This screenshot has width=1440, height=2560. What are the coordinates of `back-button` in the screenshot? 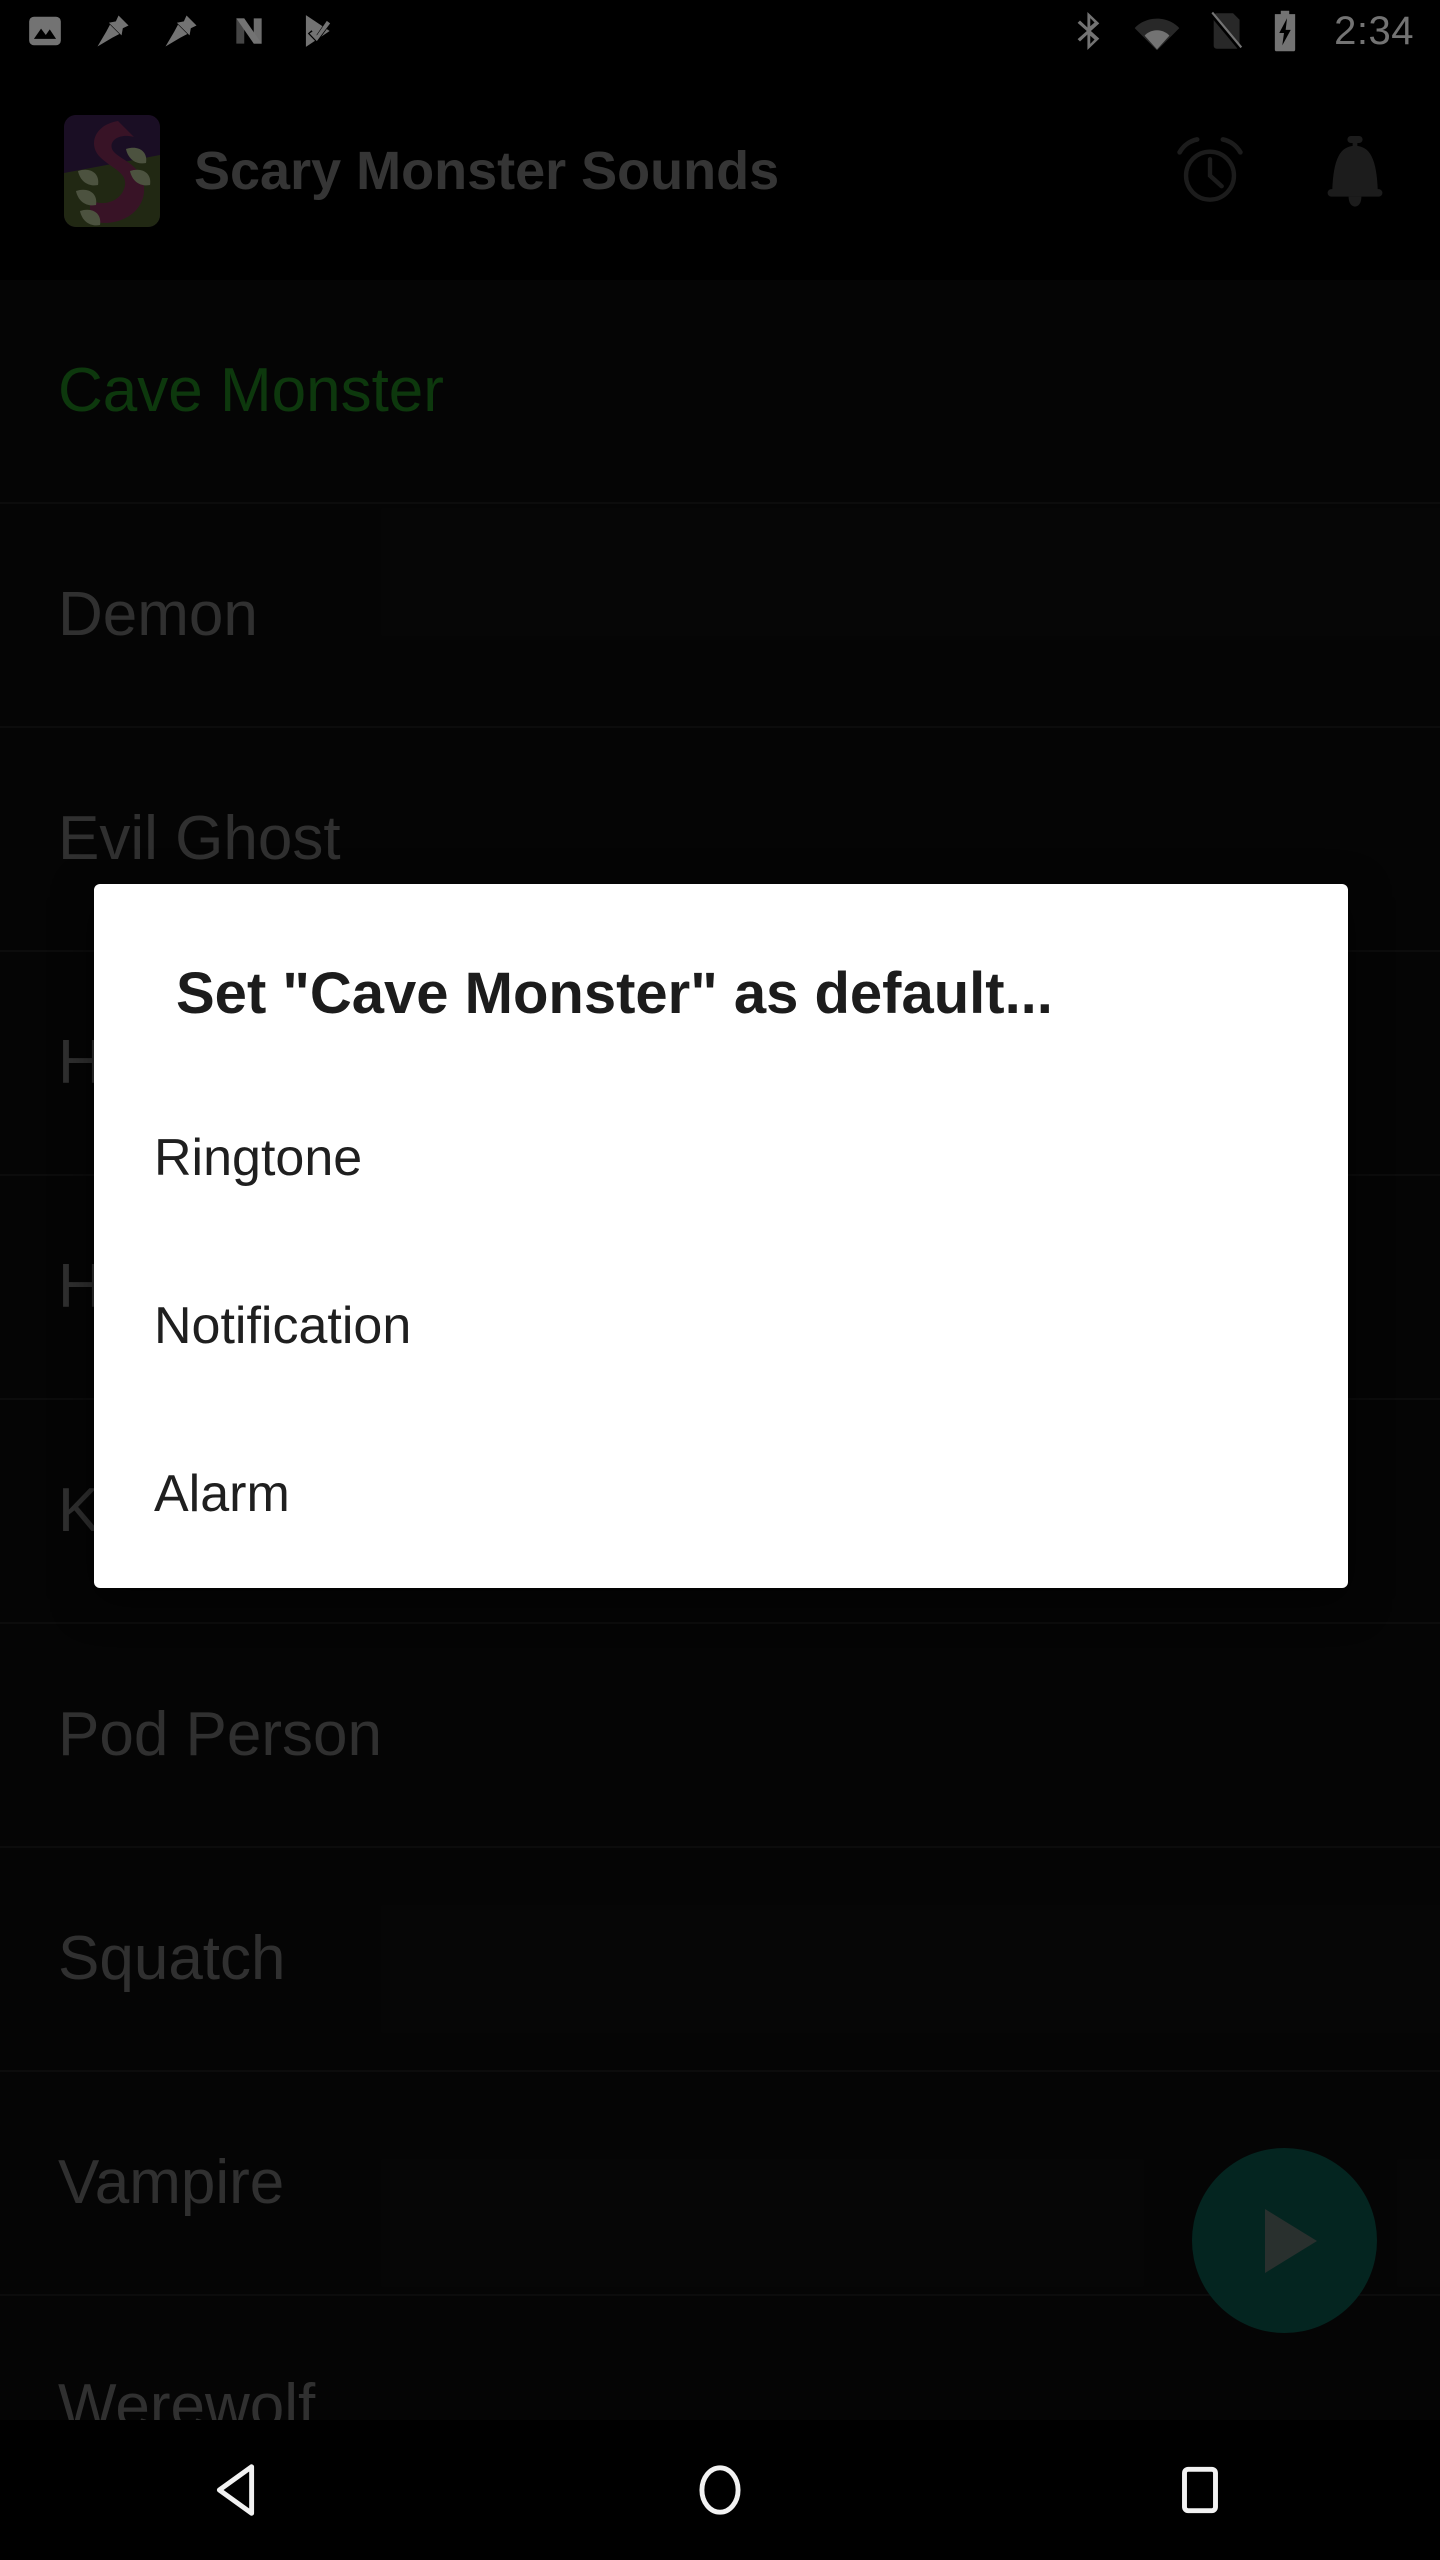 It's located at (240, 2490).